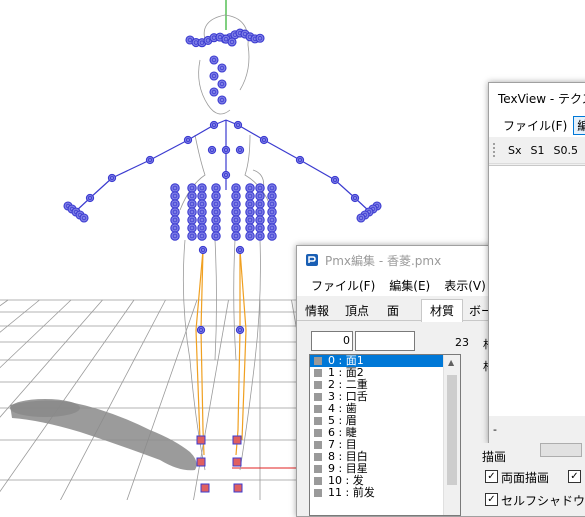  Describe the element at coordinates (515, 150) in the screenshot. I see `scale-sx-button: Sx` at that location.